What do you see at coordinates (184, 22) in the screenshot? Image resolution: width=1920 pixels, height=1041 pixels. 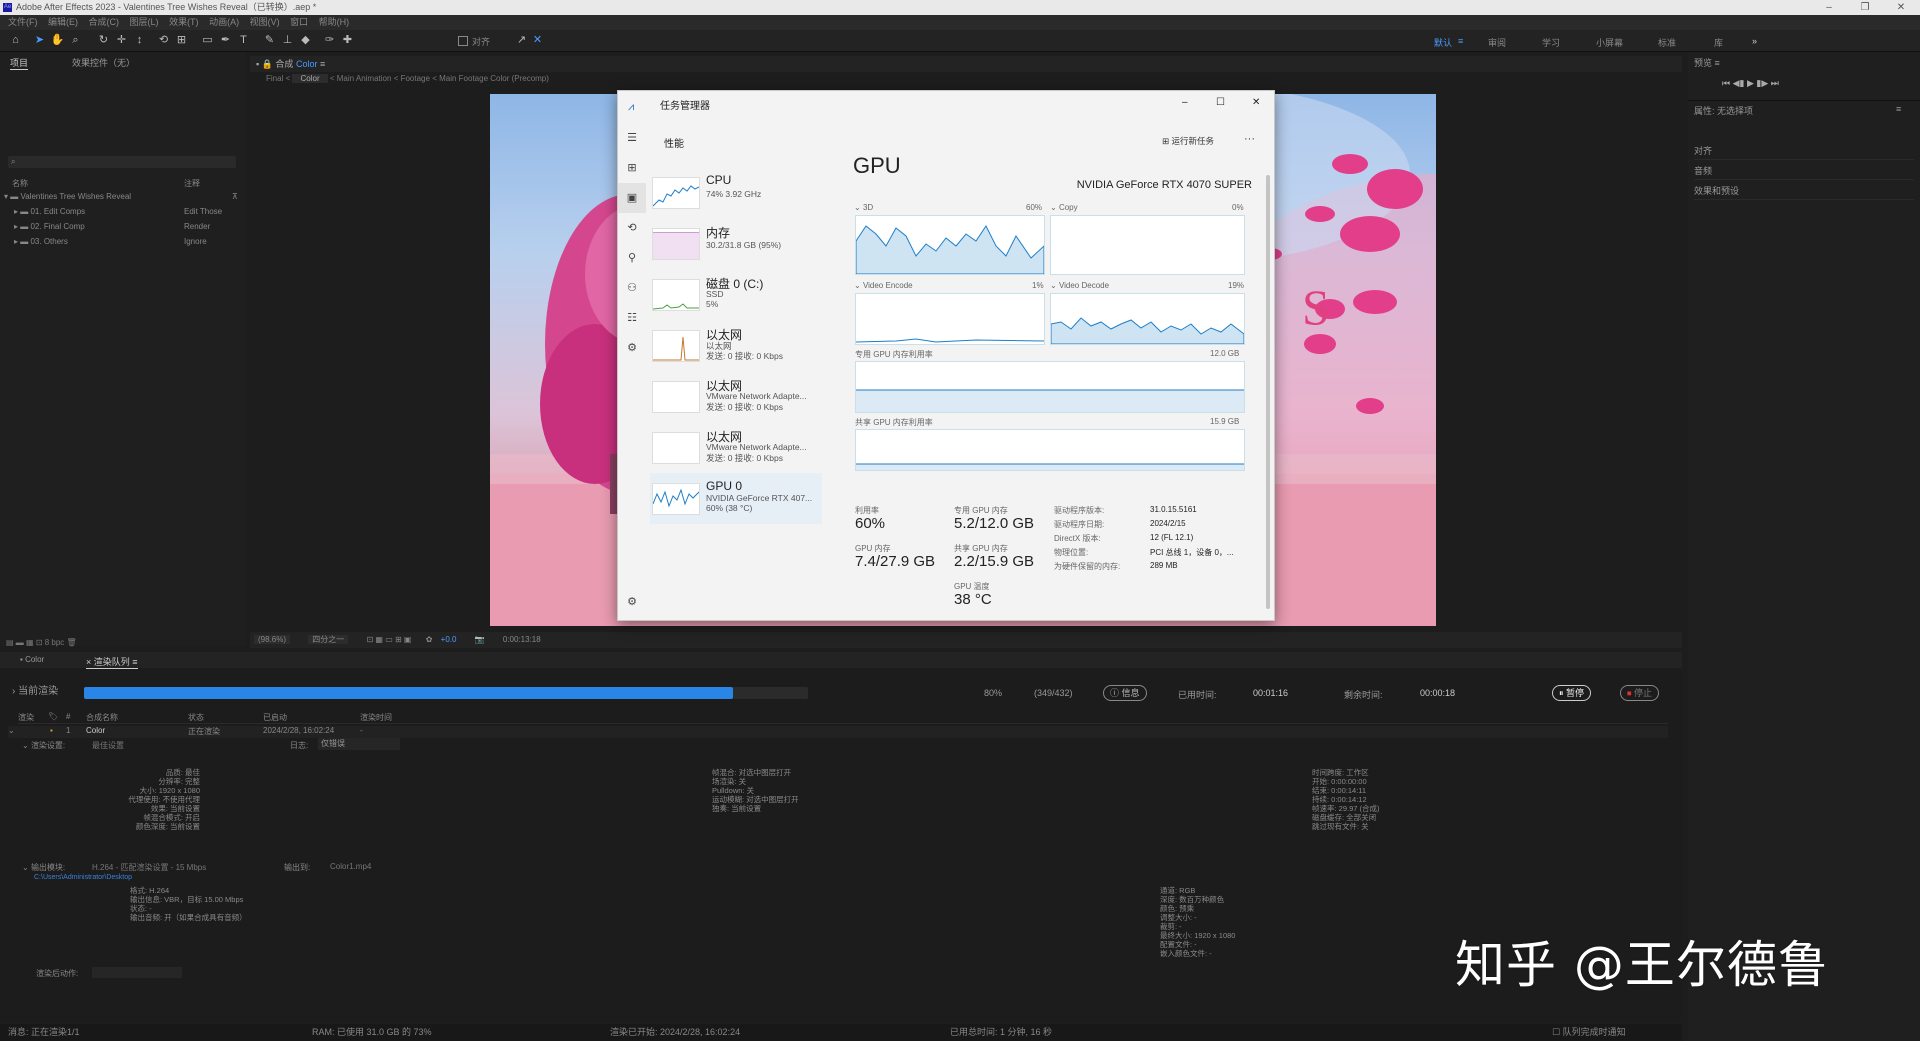 I see `menu-effect: 效果(T)` at bounding box center [184, 22].